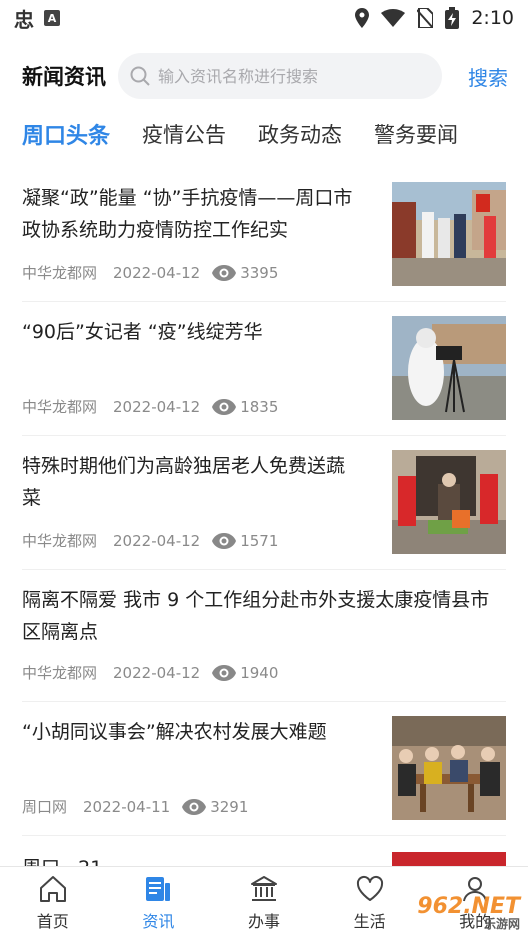 The height and width of the screenshot is (938, 528). What do you see at coordinates (425, 18) in the screenshot?
I see `no-sim-icon` at bounding box center [425, 18].